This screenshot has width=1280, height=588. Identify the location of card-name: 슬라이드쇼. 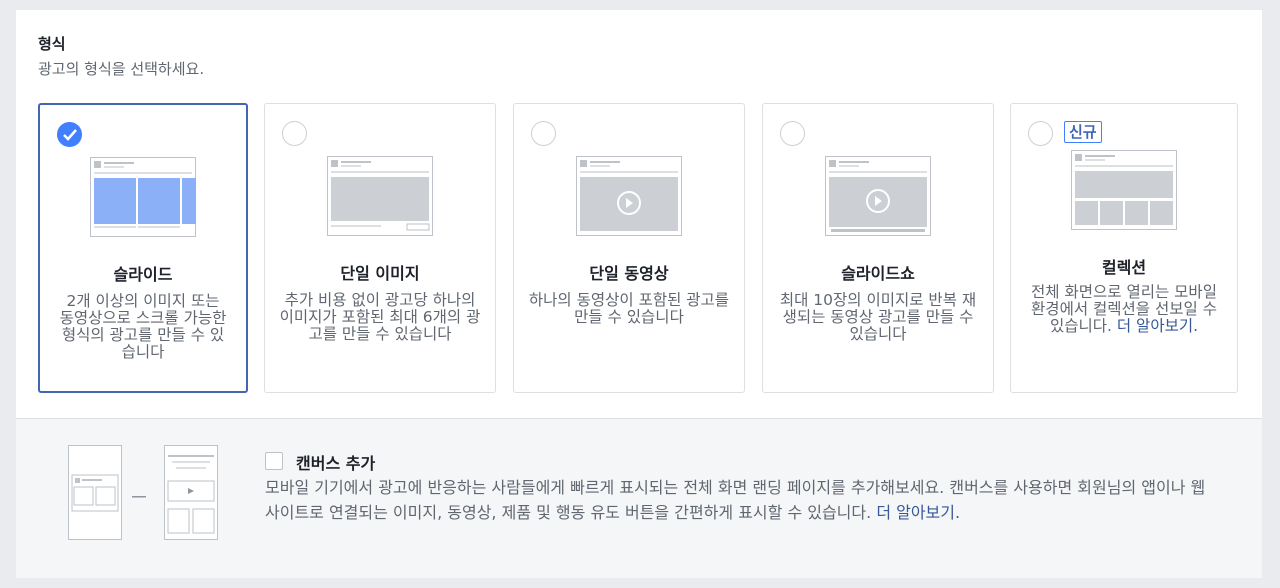
(878, 273).